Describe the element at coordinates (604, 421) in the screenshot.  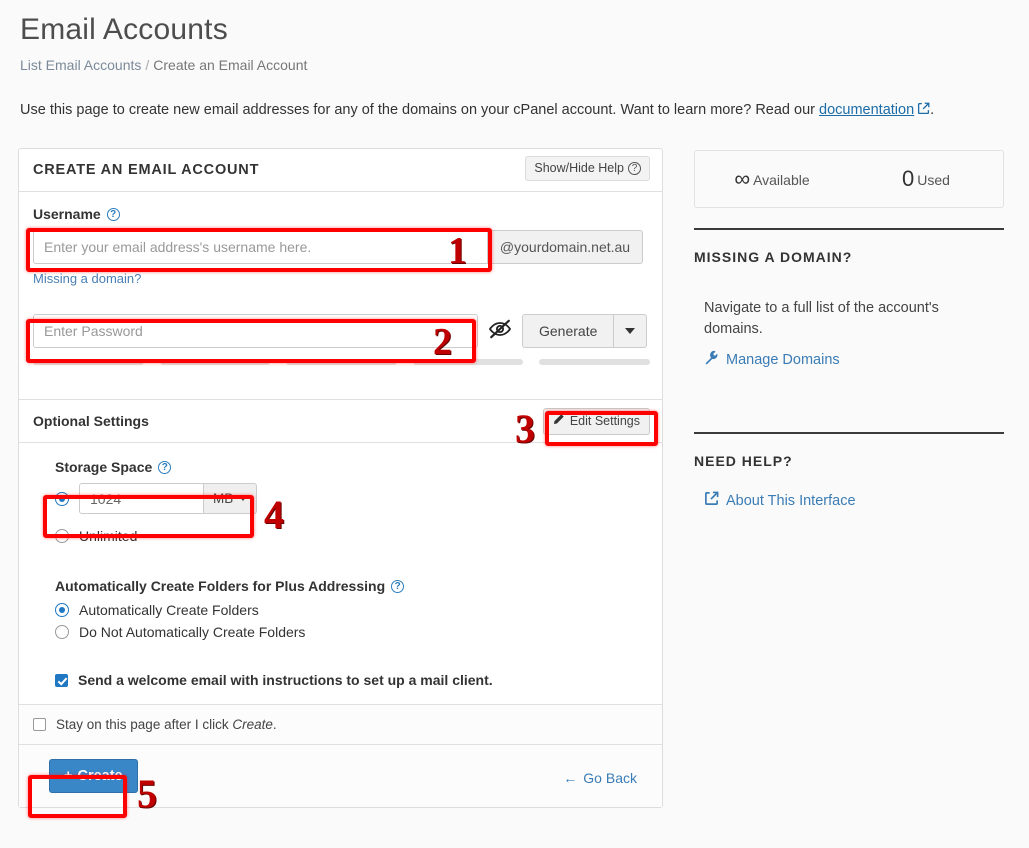
I see `edit-settings-label: Edit Settings` at that location.